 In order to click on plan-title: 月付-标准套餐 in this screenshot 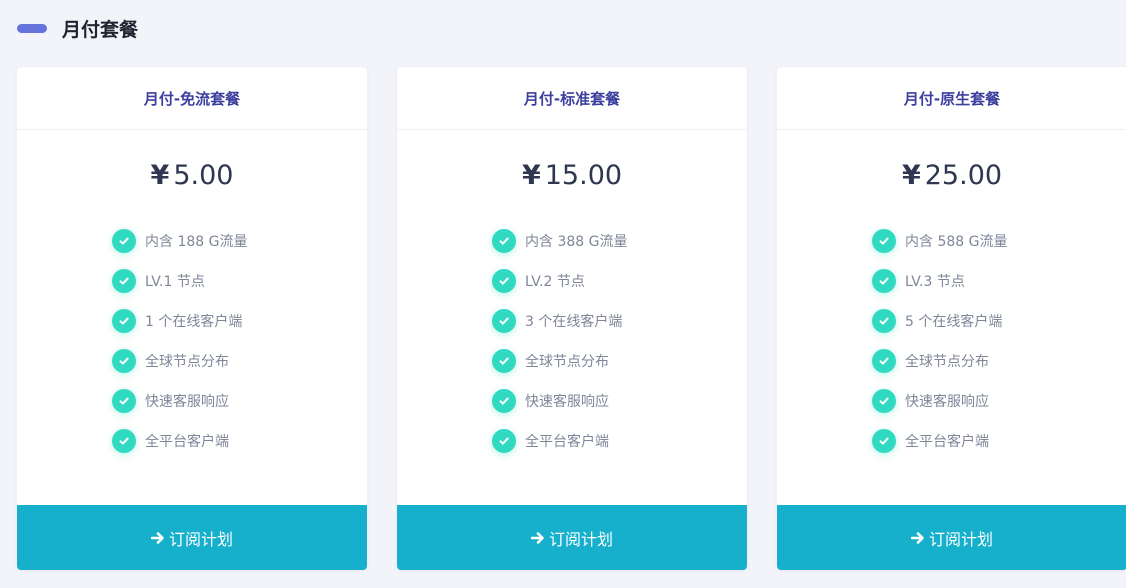, I will do `click(572, 98)`.